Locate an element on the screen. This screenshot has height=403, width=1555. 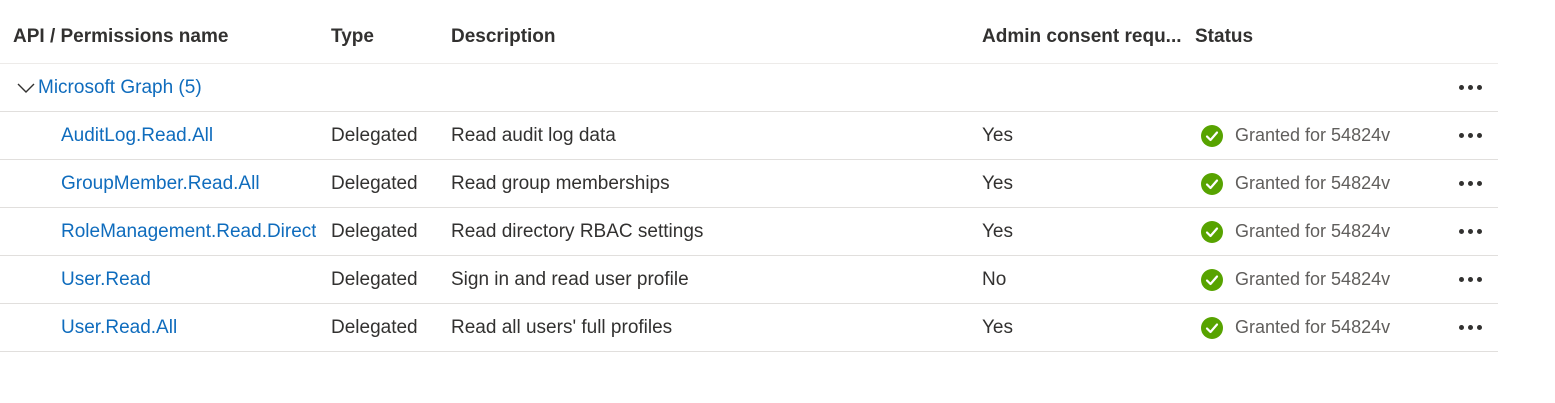
permission-name-link: AuditLog.Read.All is located at coordinates (188, 135).